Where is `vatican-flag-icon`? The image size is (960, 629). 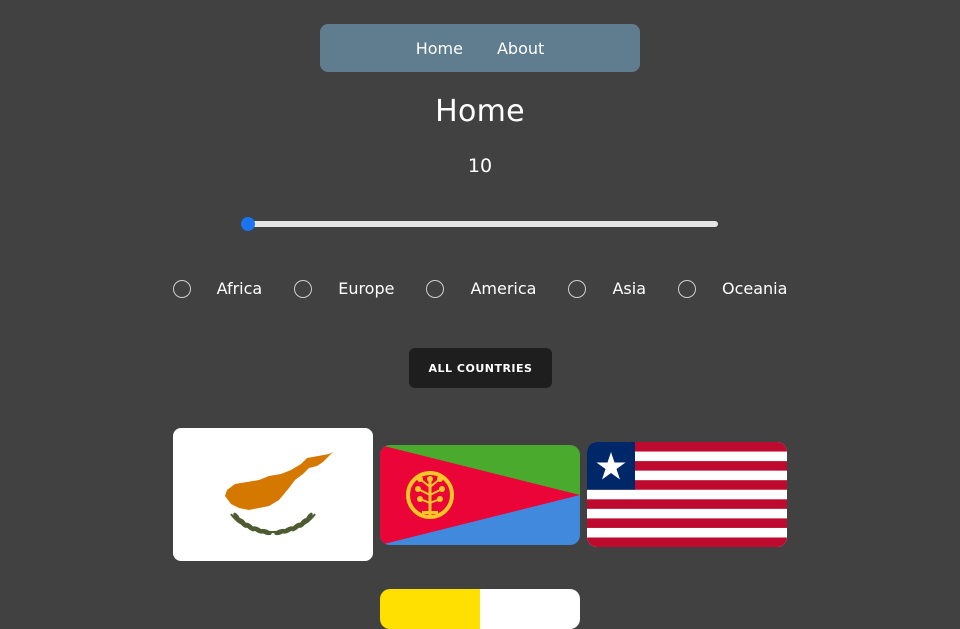 vatican-flag-icon is located at coordinates (480, 609).